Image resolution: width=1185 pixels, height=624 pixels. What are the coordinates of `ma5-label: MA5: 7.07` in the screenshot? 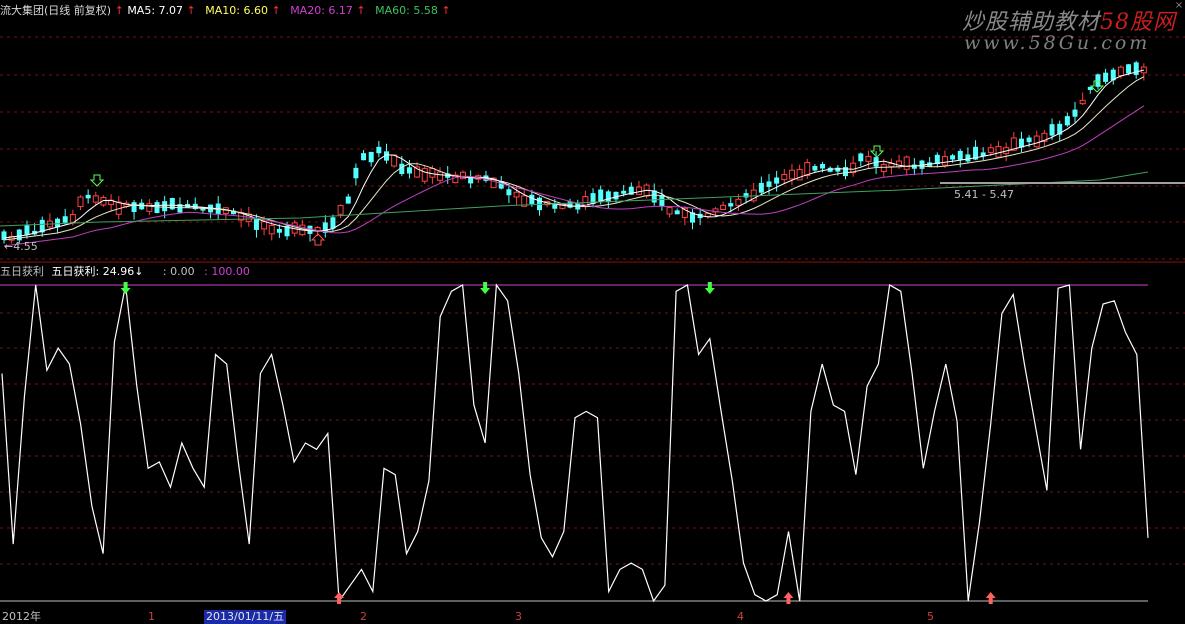 It's located at (155, 10).